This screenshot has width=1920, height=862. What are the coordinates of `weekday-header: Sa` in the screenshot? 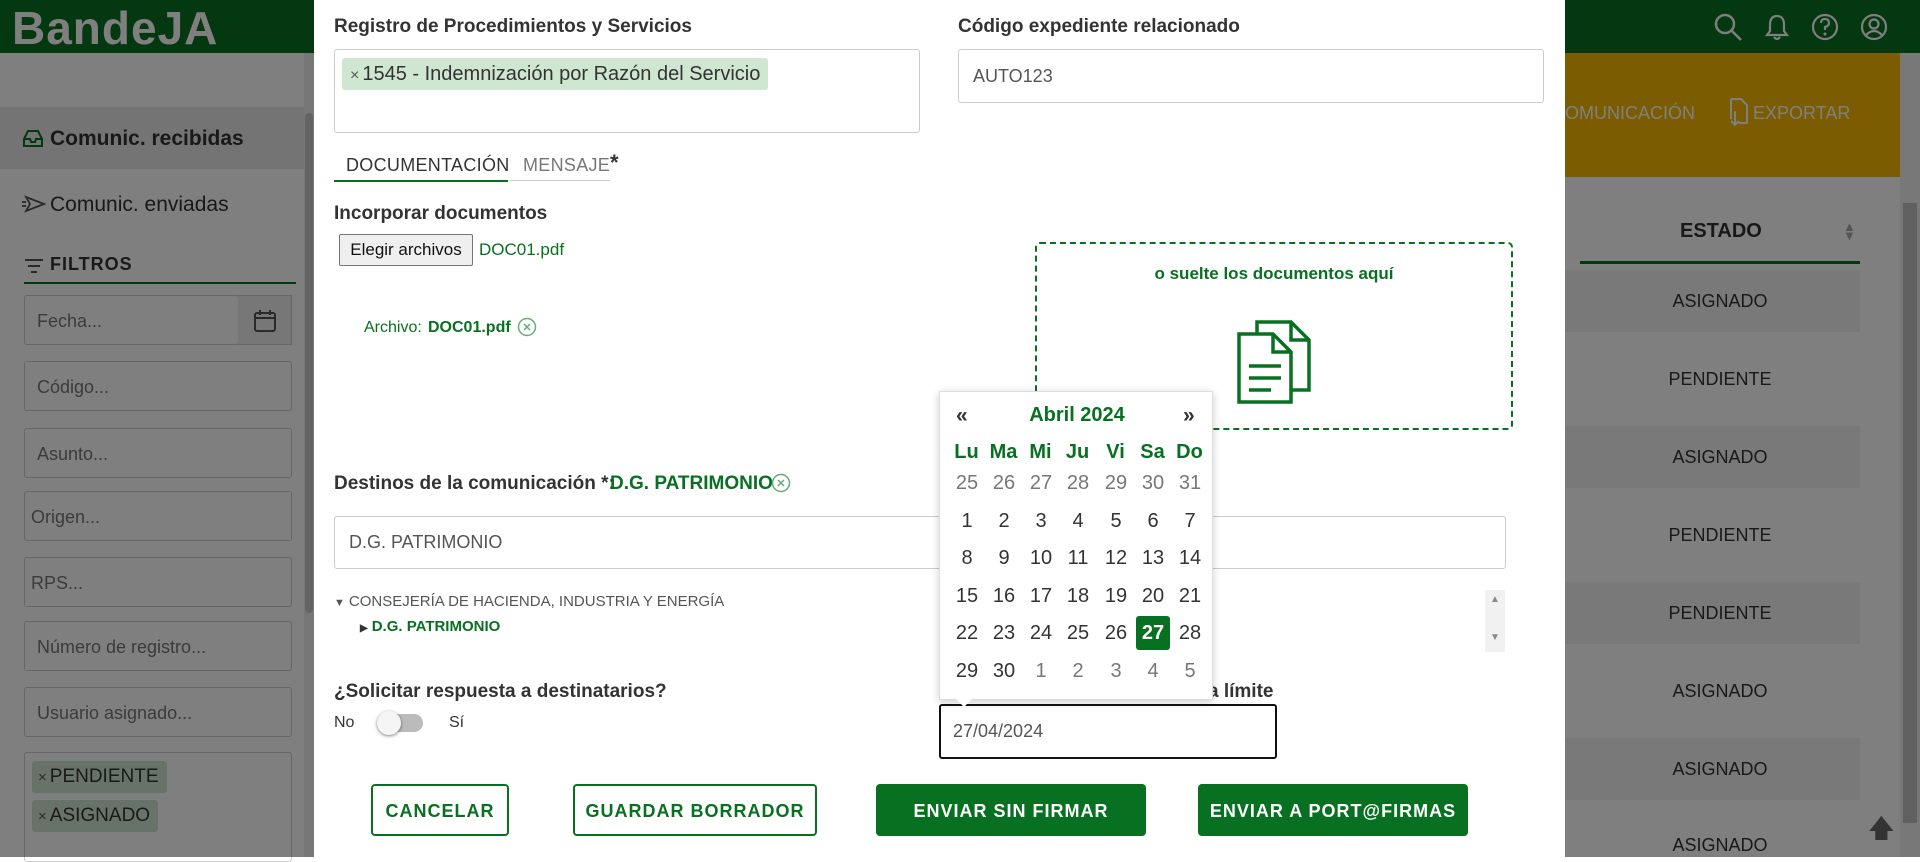 It's located at (1152, 452).